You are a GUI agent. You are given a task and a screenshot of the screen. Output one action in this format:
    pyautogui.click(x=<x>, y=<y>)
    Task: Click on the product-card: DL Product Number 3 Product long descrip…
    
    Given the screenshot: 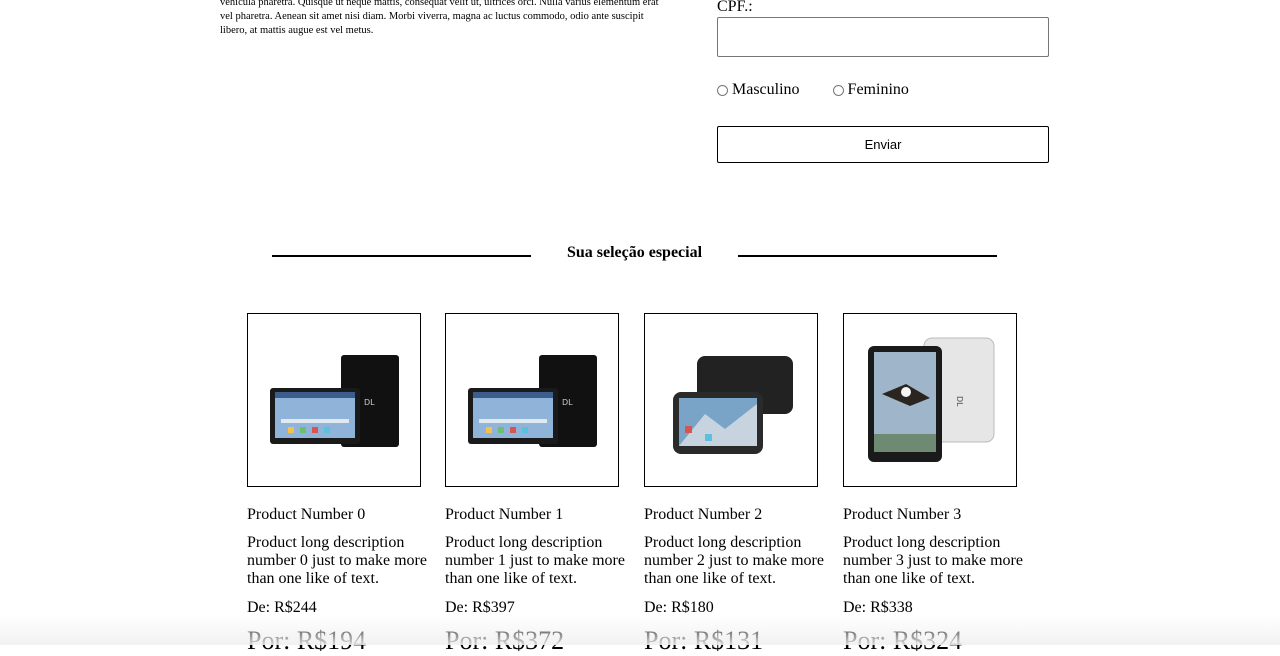 What is the action you would take?
    pyautogui.click(x=933, y=484)
    